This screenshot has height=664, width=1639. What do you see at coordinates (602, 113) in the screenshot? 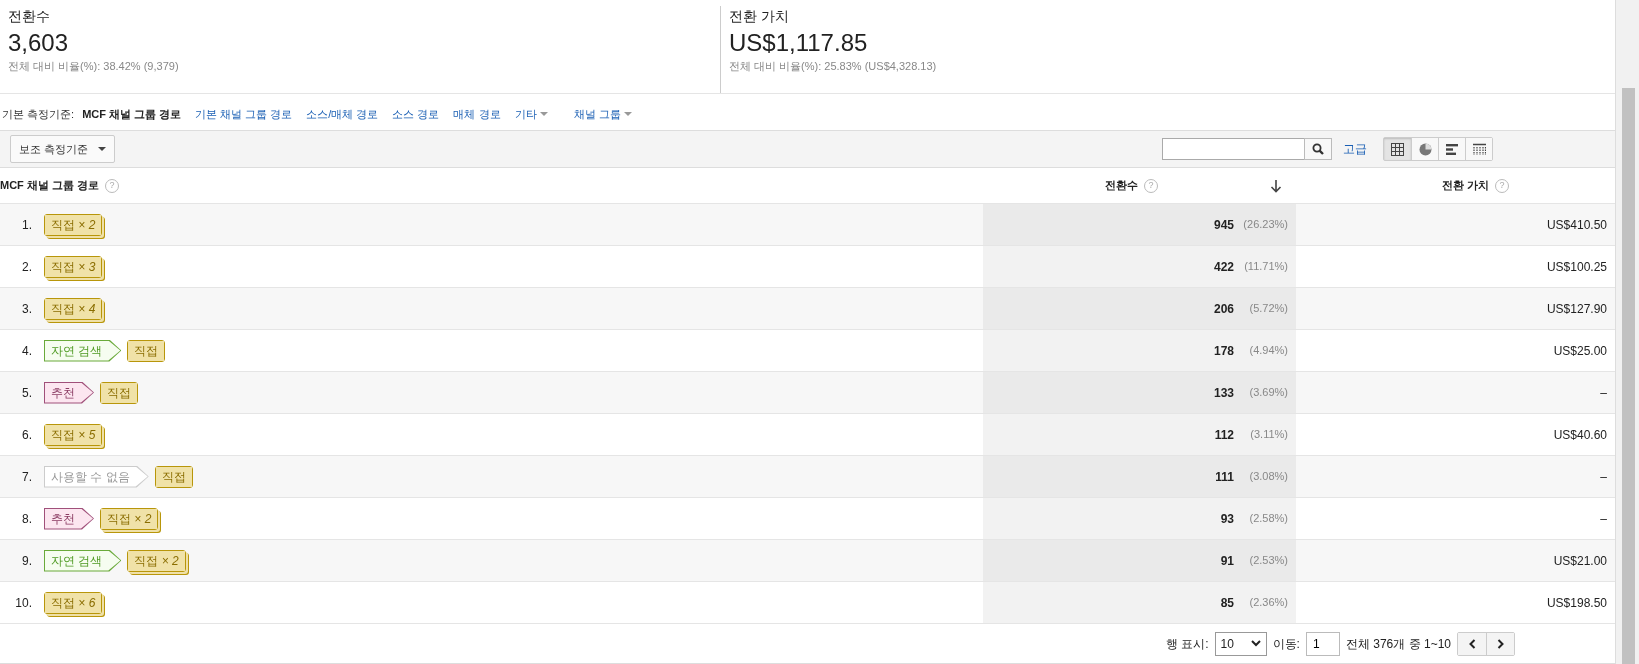
I see `dropdown-tab: 채널 그룹` at bounding box center [602, 113].